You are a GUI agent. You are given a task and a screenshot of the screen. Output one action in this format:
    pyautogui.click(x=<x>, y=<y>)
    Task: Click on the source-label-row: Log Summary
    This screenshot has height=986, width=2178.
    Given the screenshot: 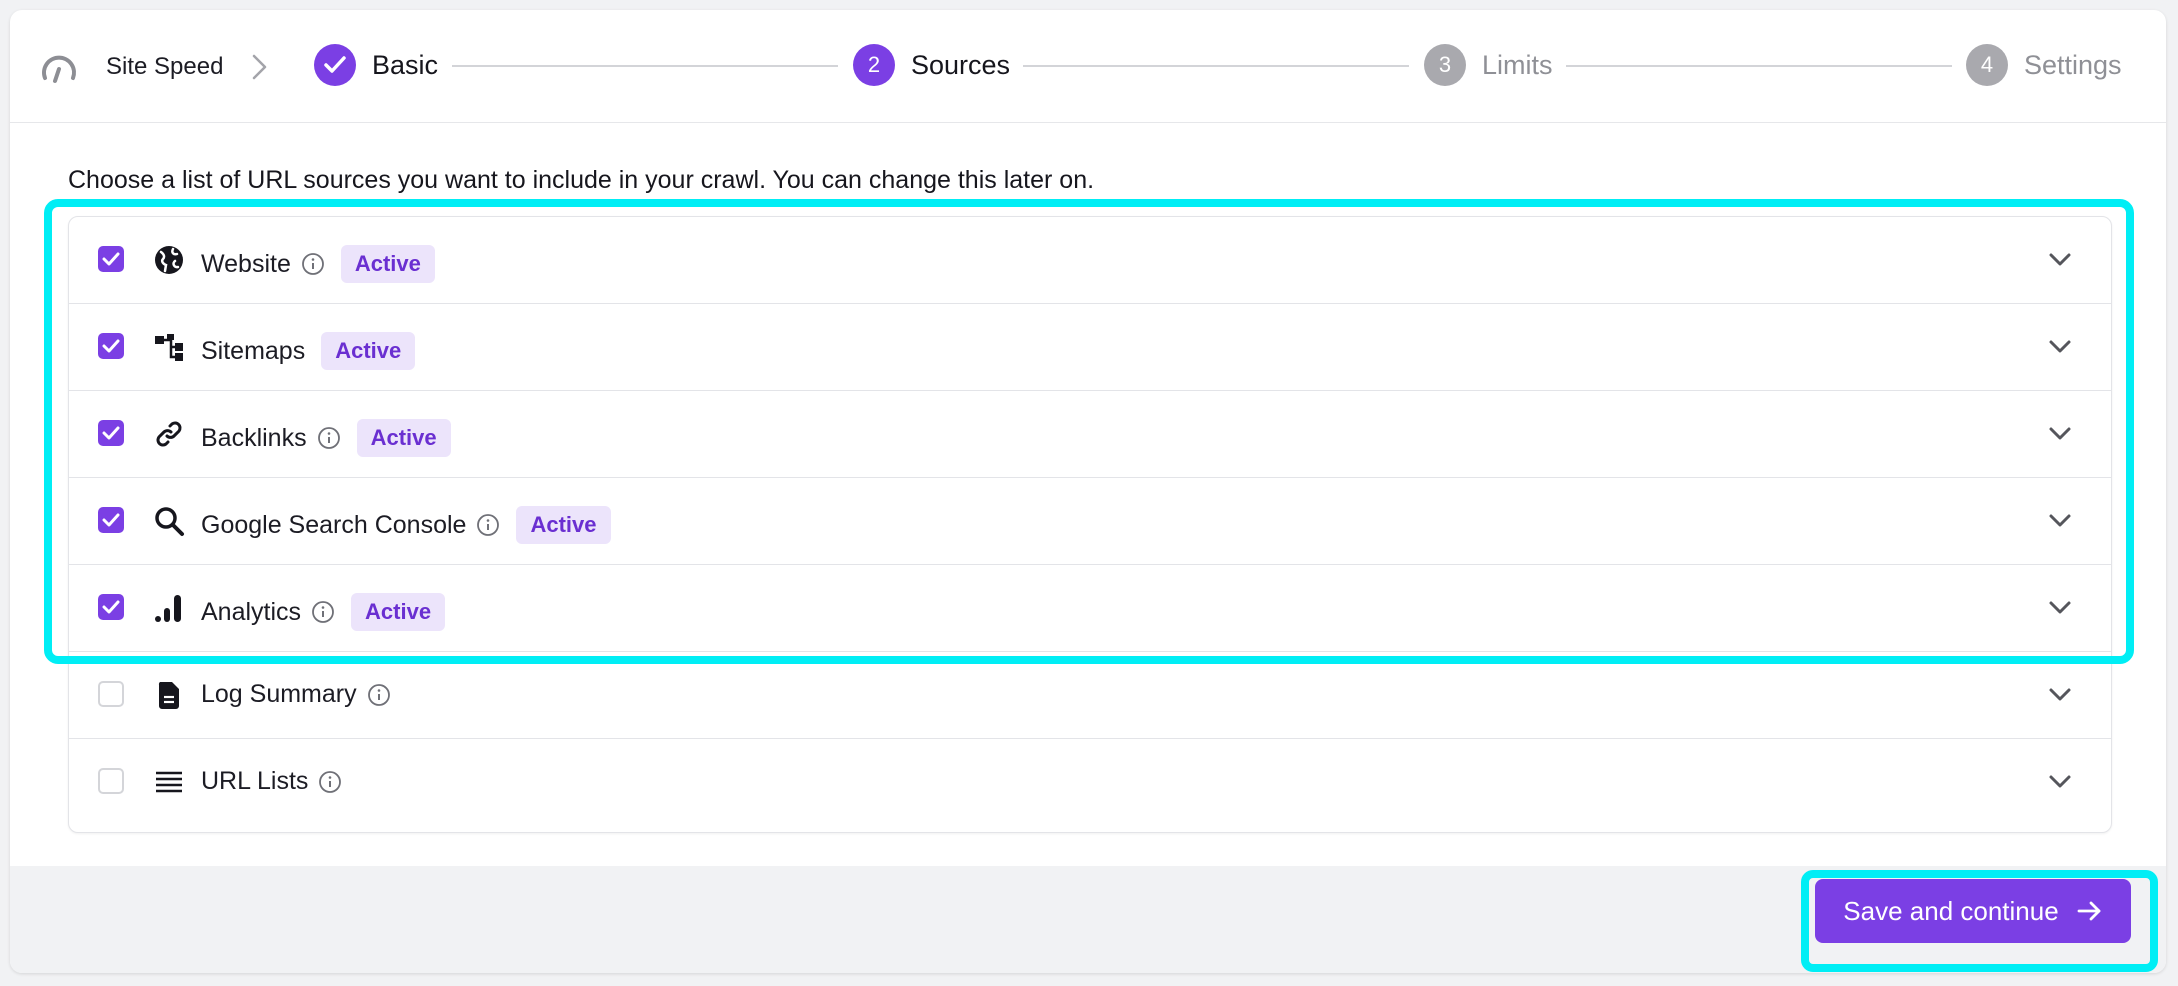 What is the action you would take?
    pyautogui.click(x=296, y=694)
    